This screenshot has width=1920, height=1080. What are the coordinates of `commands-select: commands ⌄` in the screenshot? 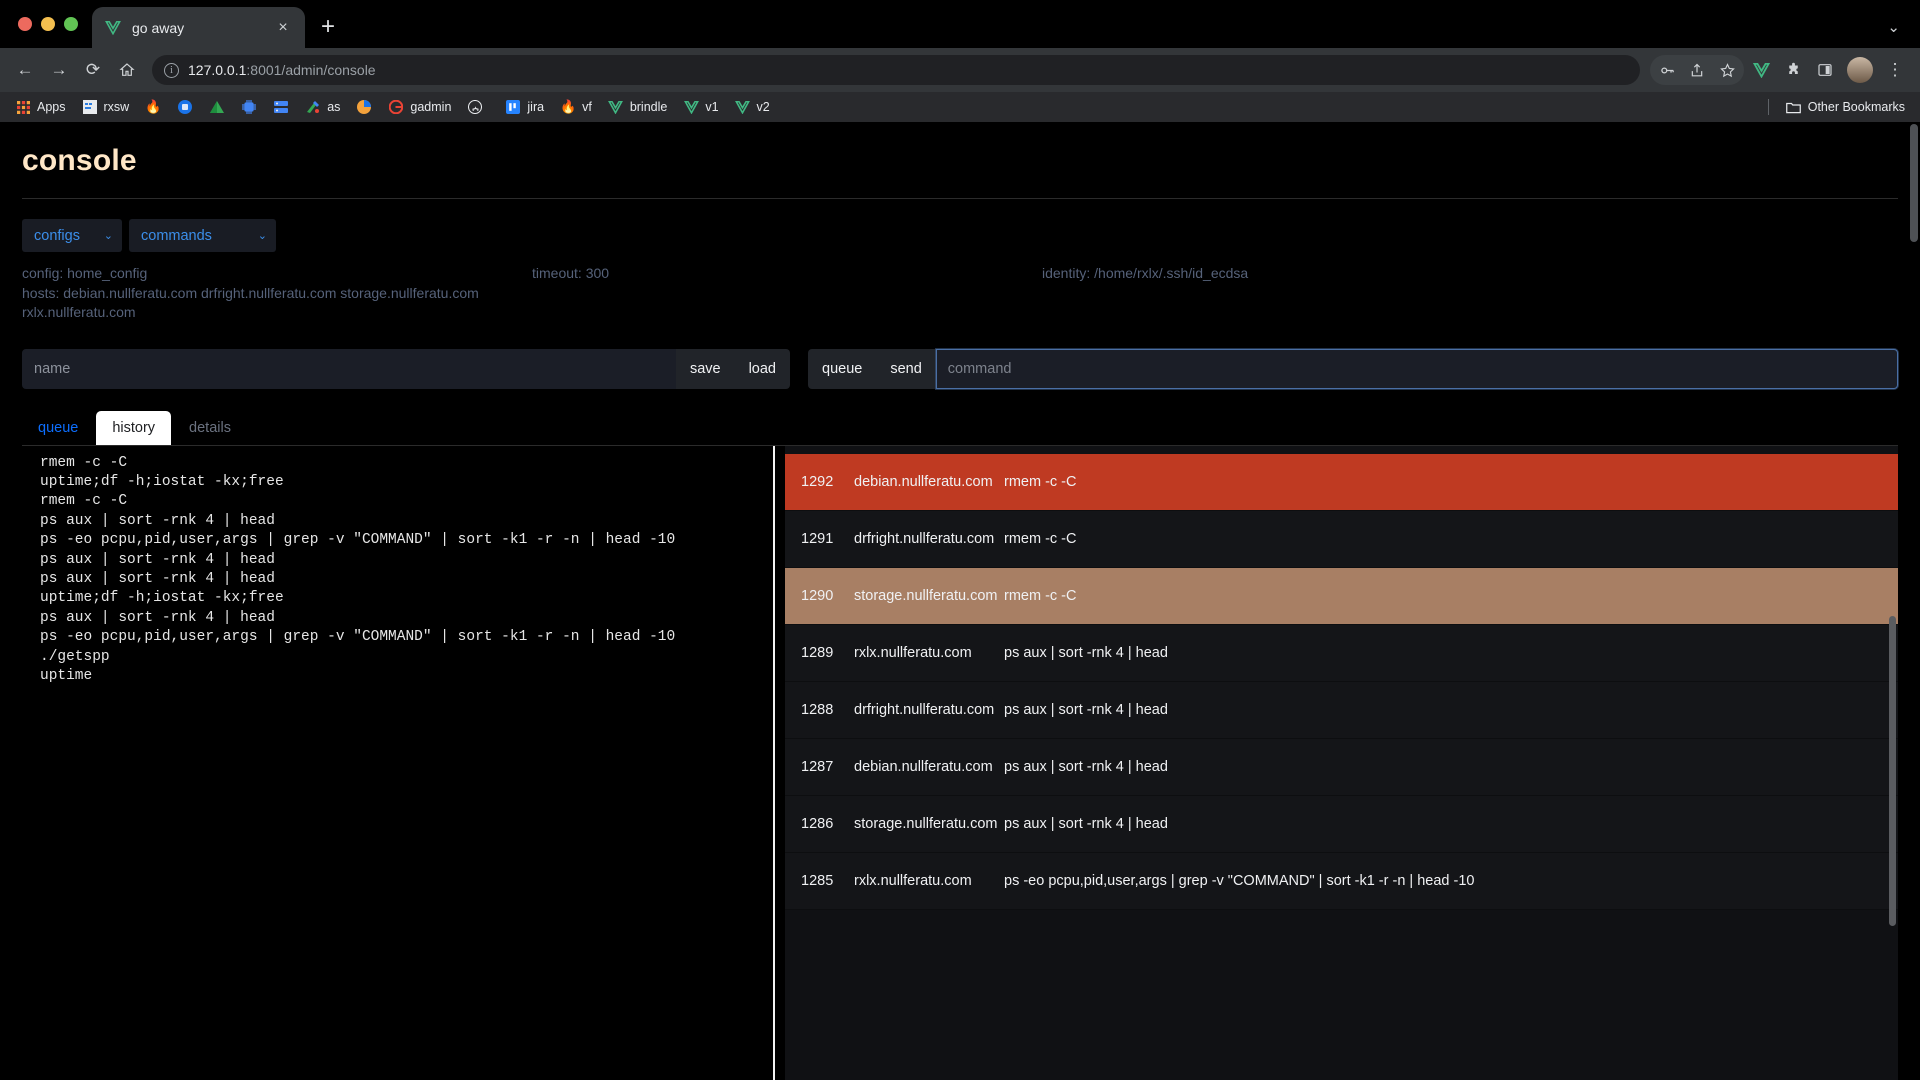 It's located at (202, 235).